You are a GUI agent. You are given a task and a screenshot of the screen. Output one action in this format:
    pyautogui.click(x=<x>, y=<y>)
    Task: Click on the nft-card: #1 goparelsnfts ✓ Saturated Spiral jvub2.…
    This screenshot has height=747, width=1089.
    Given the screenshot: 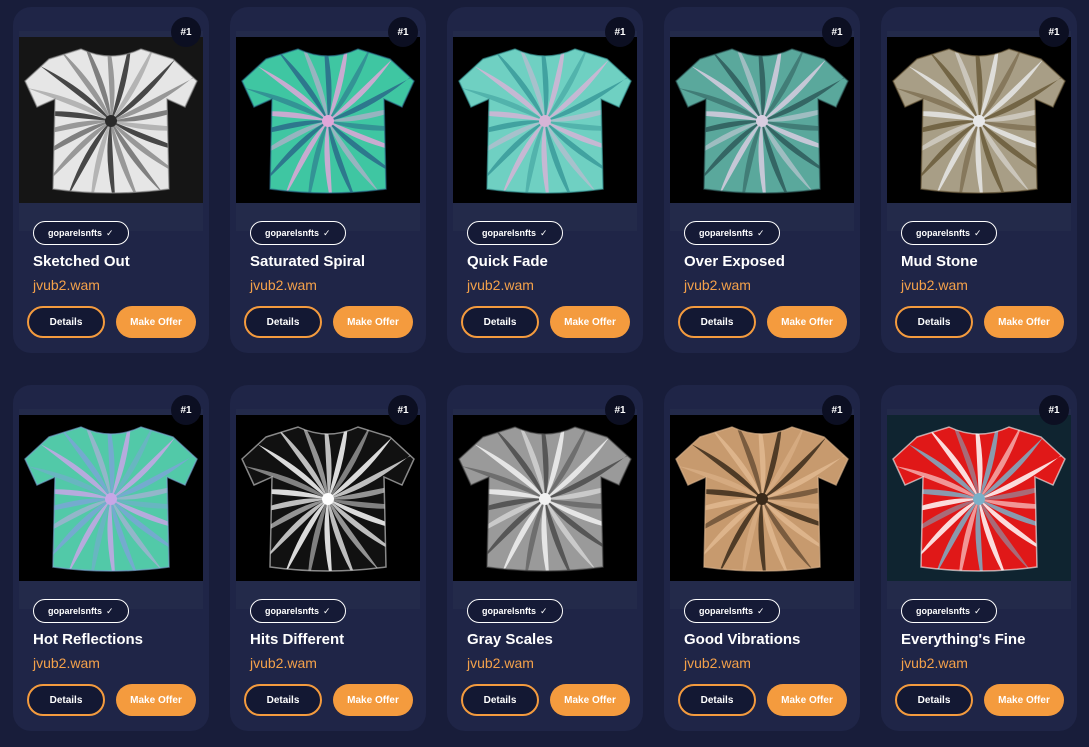 What is the action you would take?
    pyautogui.click(x=328, y=180)
    